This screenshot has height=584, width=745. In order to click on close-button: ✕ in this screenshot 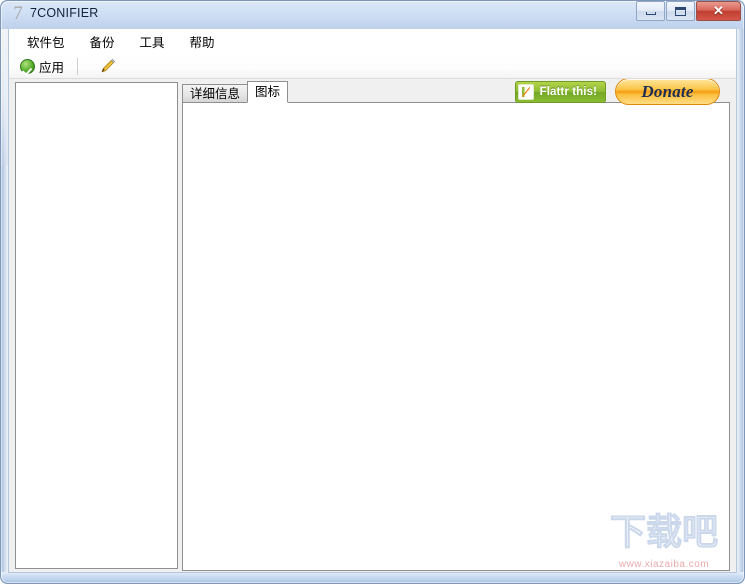, I will do `click(718, 11)`.